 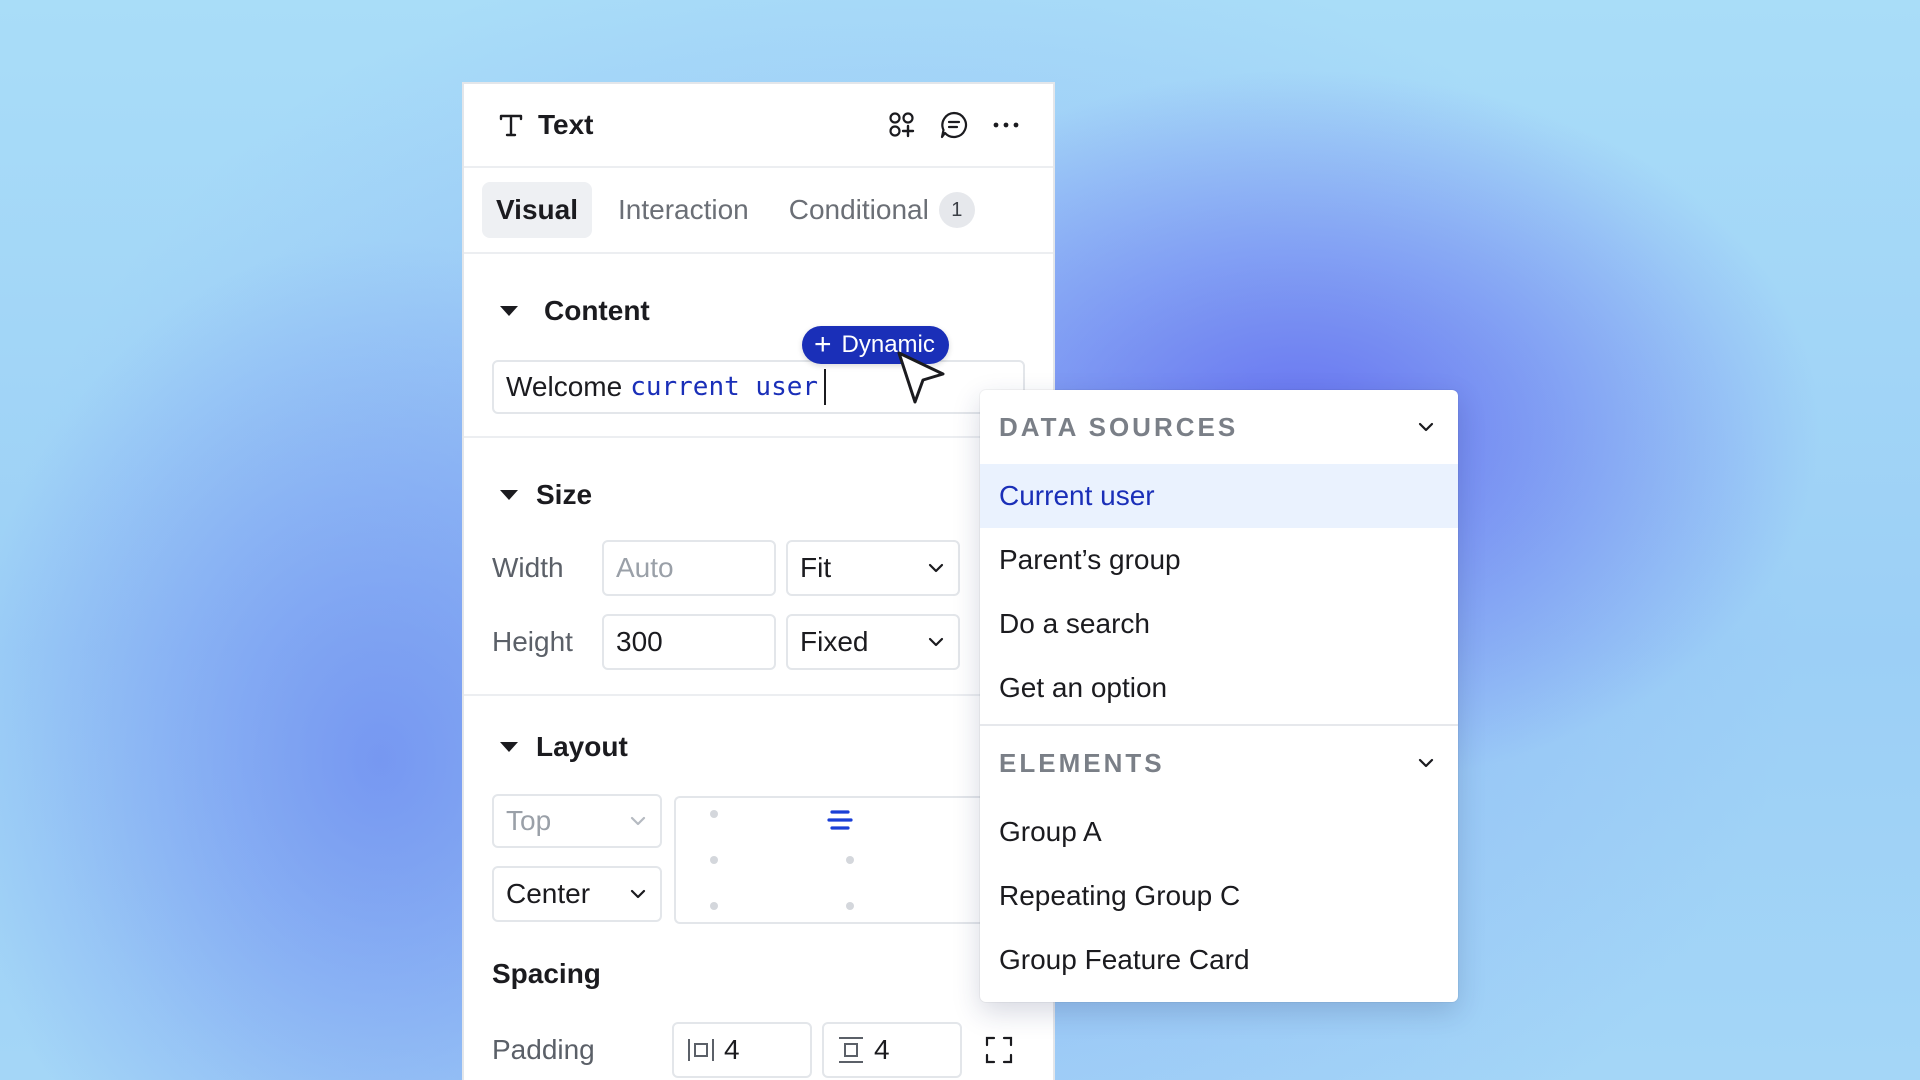 What do you see at coordinates (1050, 831) in the screenshot?
I see `list-item-label: Group A` at bounding box center [1050, 831].